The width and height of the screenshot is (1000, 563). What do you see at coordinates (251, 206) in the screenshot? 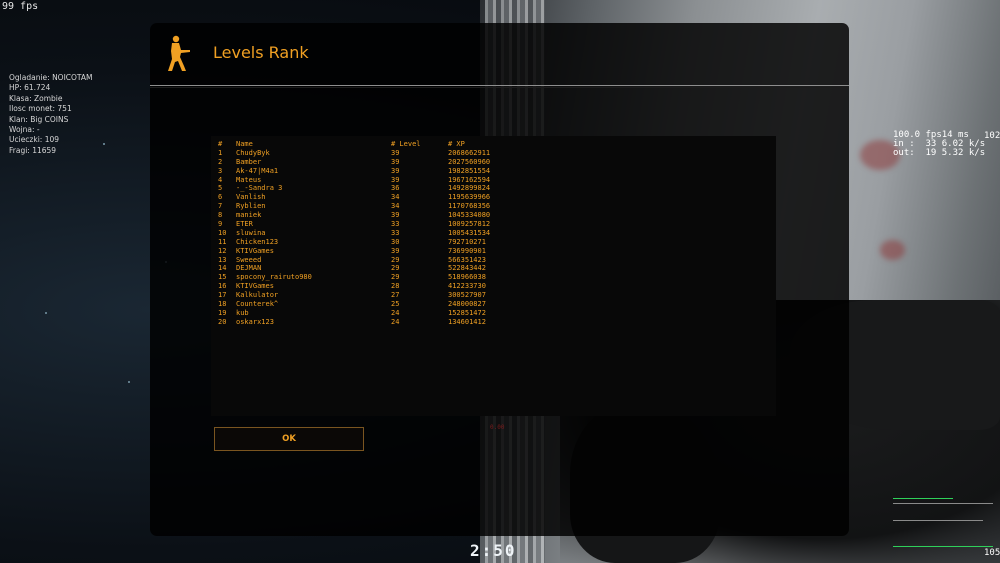
I see `name-cell: Ryblien` at bounding box center [251, 206].